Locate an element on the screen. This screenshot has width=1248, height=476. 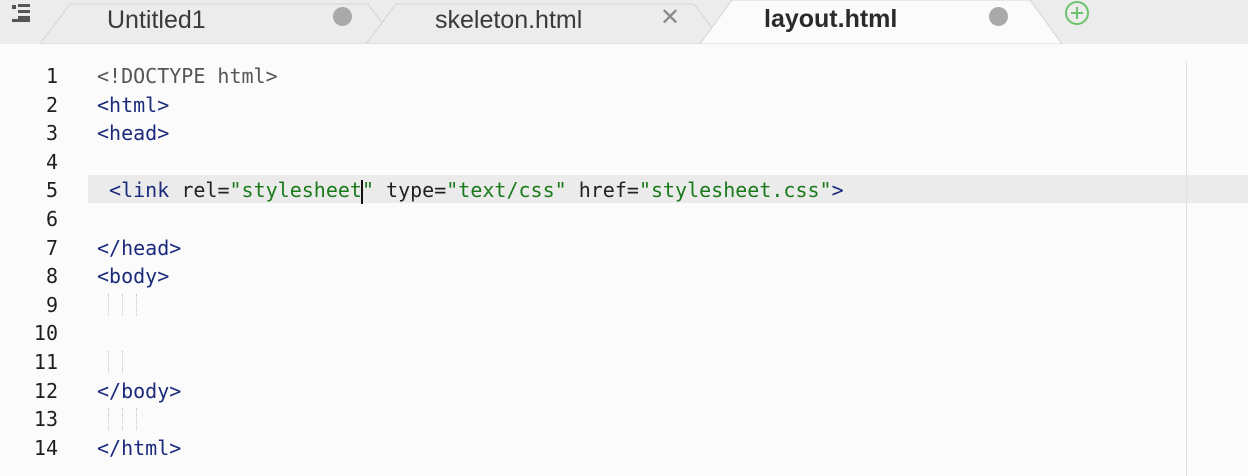
tab-label: Untitled1 is located at coordinates (156, 20).